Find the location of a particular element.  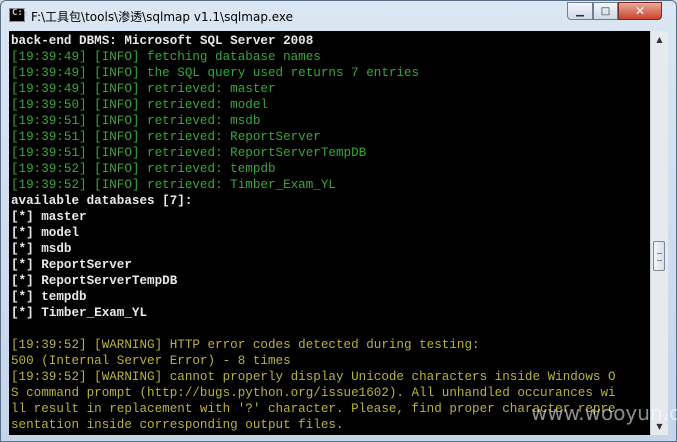

console-line: [*] ReportServer is located at coordinates (71, 265).